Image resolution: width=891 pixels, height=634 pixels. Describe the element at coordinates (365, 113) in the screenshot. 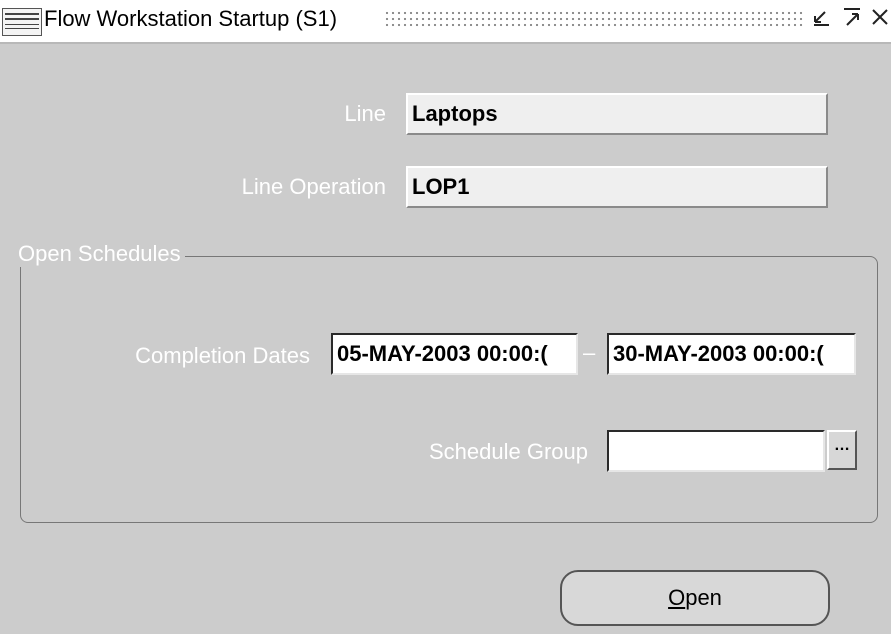

I see `line-label: Line` at that location.